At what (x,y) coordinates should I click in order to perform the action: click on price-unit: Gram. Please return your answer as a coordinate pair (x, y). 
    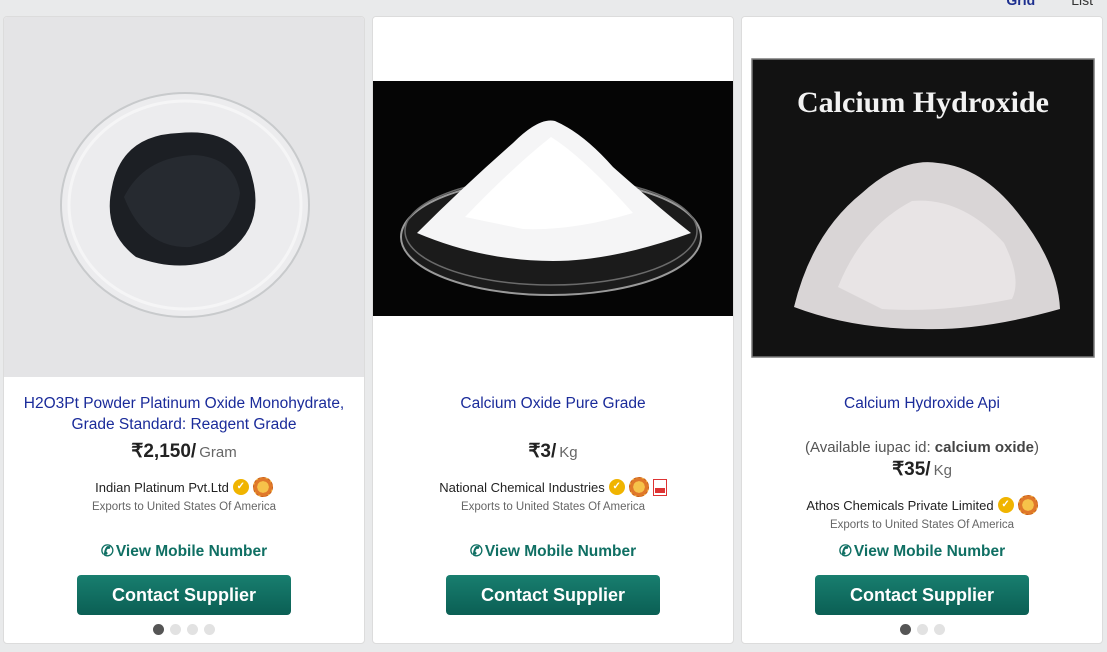
    Looking at the image, I should click on (218, 452).